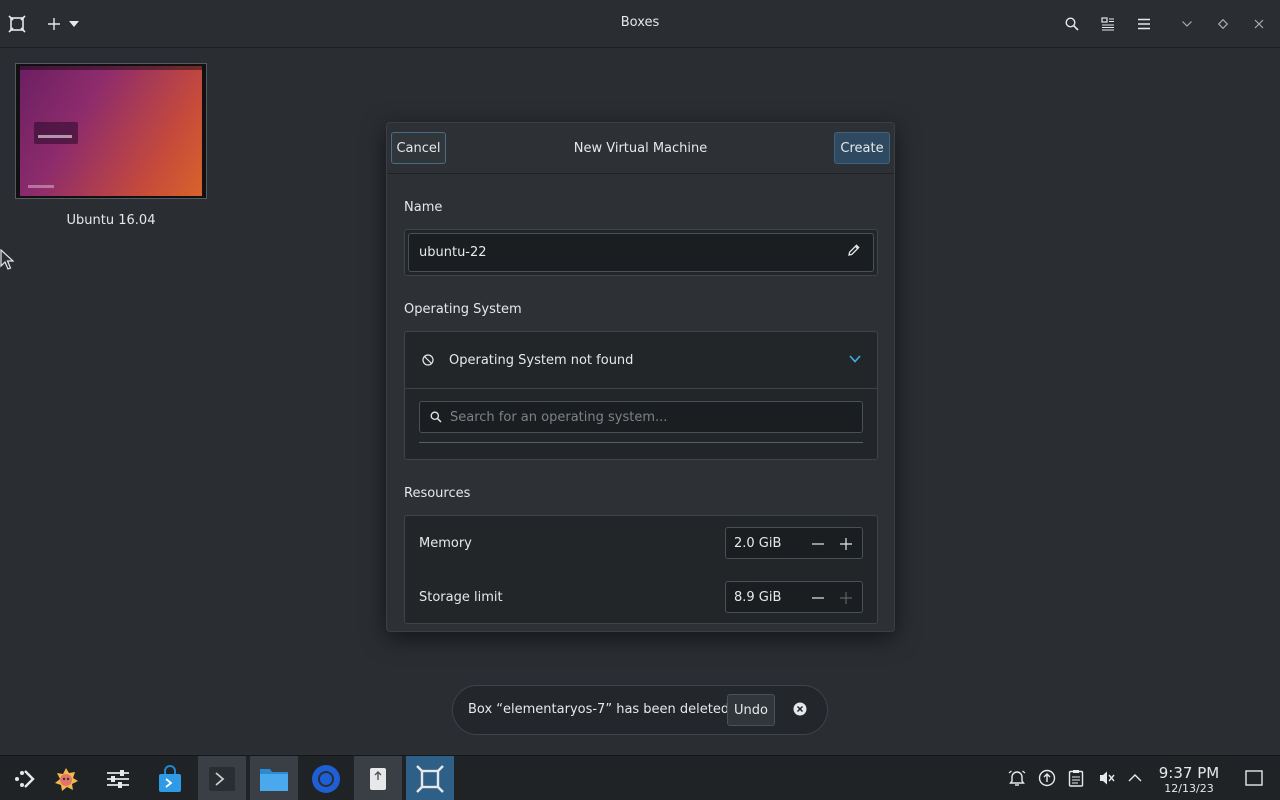 This screenshot has width=1280, height=800. What do you see at coordinates (641, 360) in the screenshot?
I see `os-dropdown: Operating System not found` at bounding box center [641, 360].